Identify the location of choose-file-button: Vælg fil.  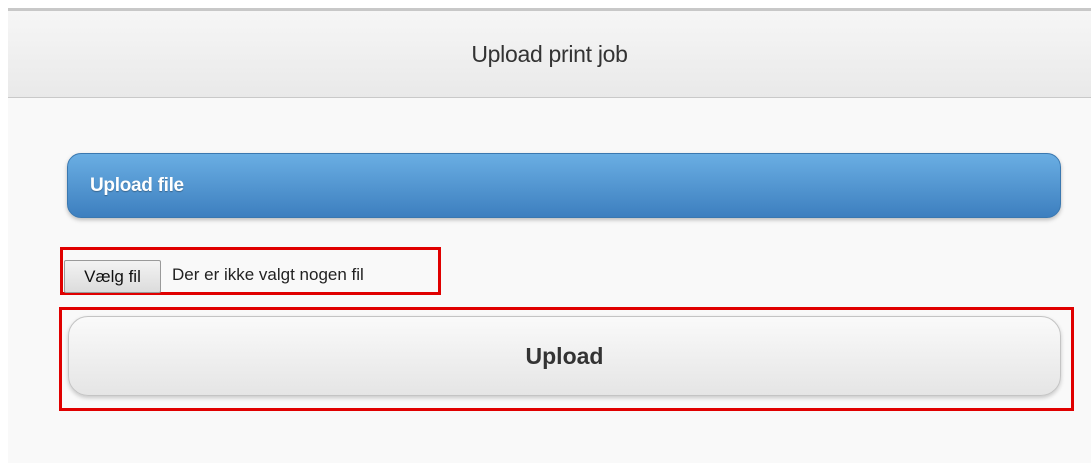
(112, 276).